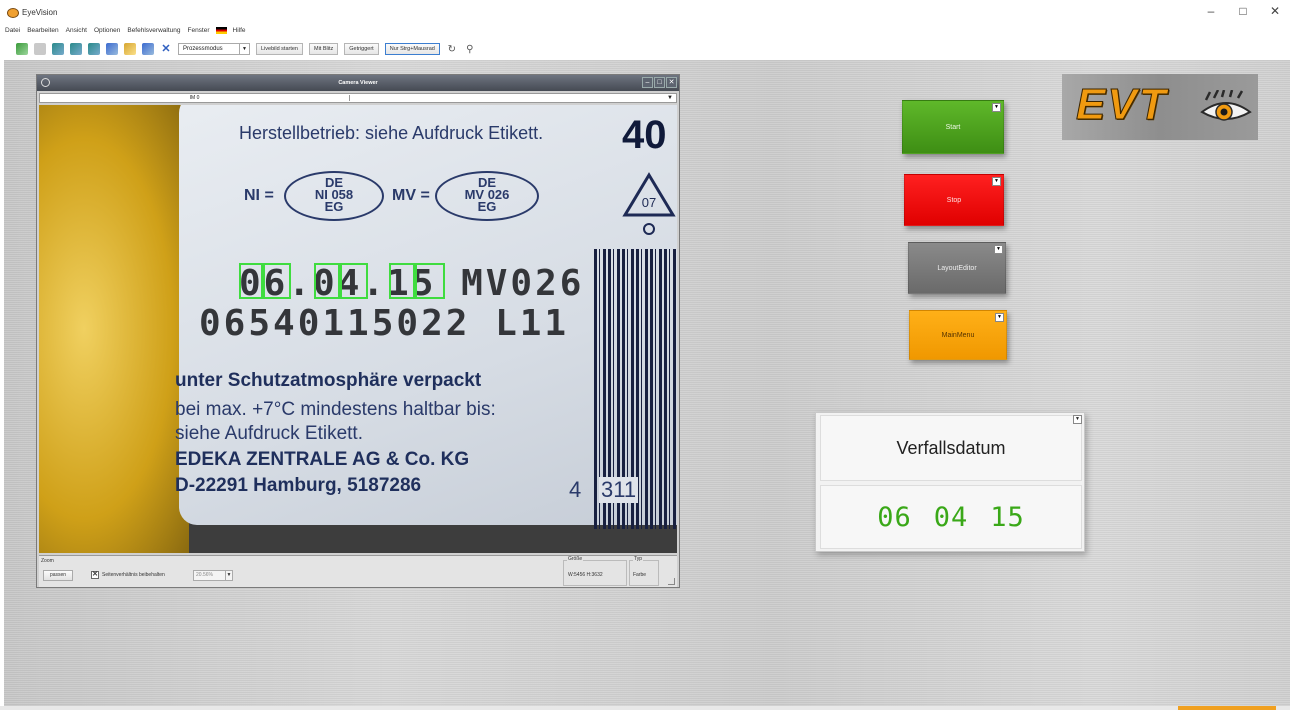 The height and width of the screenshot is (710, 1290). What do you see at coordinates (996, 181) in the screenshot?
I see `stop-menu-icon: ▼` at bounding box center [996, 181].